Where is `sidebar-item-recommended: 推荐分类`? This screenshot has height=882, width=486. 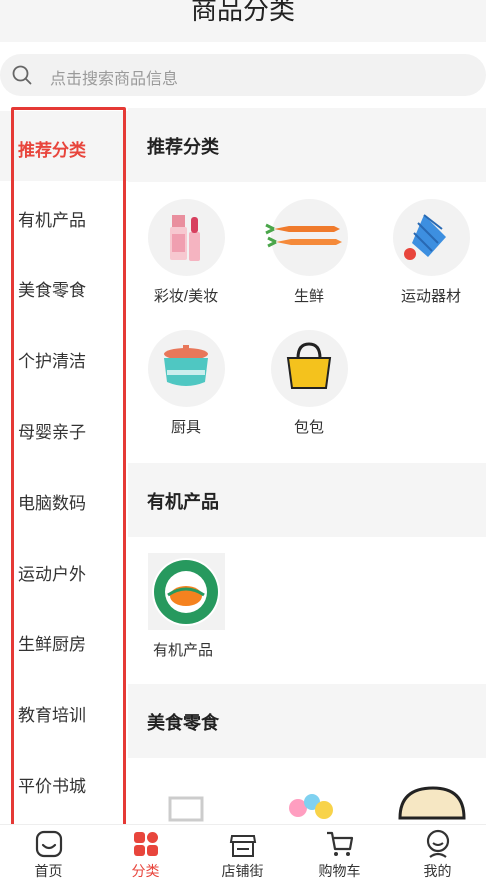
sidebar-item-recommended: 推荐分类 is located at coordinates (64, 146).